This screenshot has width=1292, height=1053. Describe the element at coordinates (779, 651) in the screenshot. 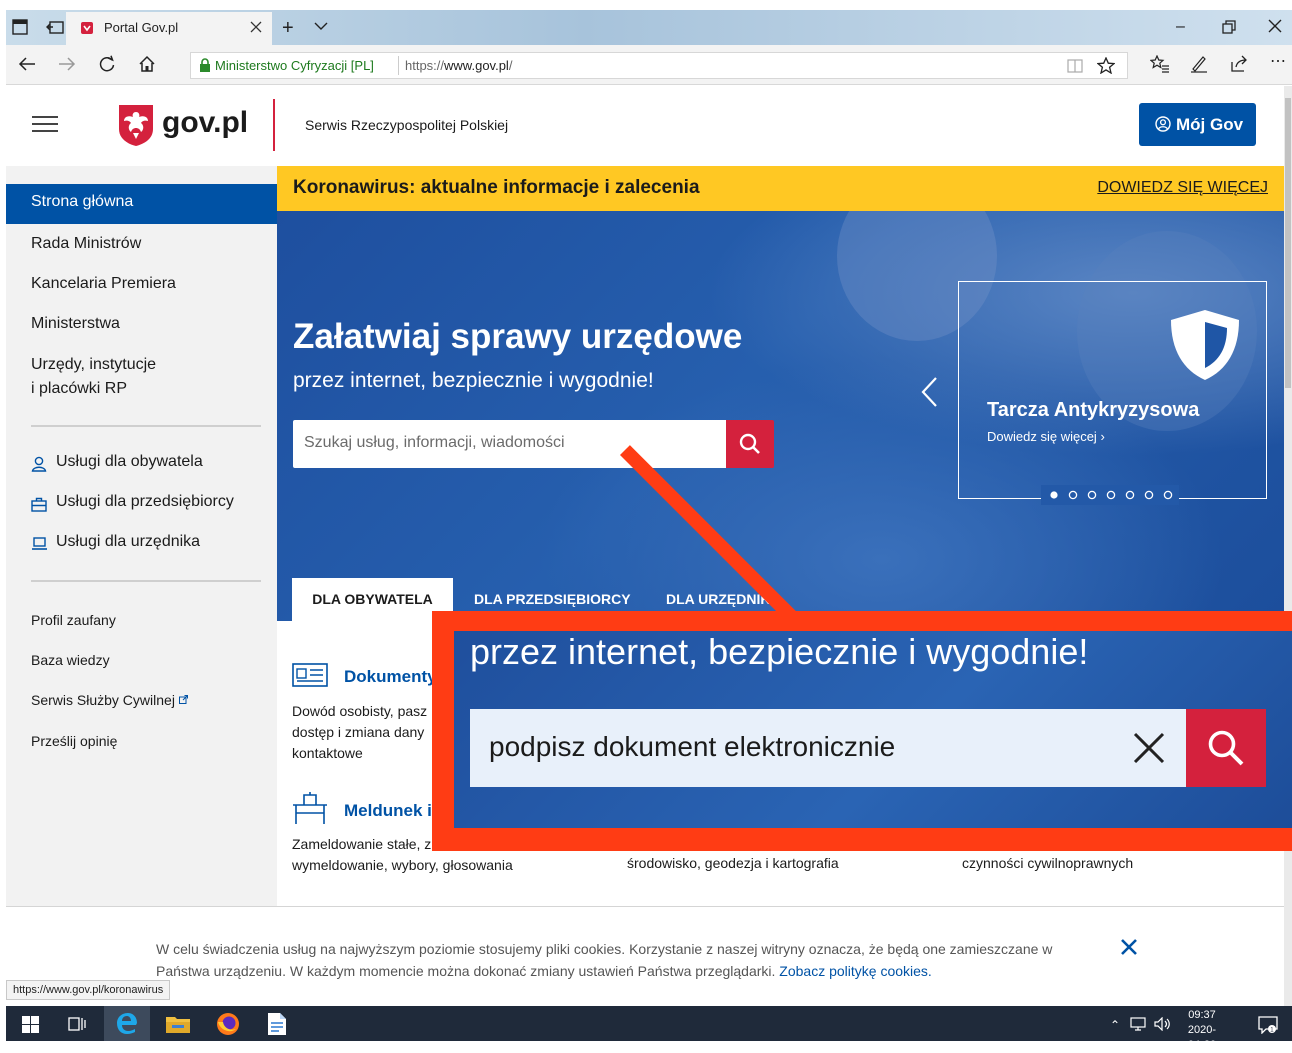

I see `zoom-subtitle: przez internet, bezpiecznie i wygodnie!` at that location.